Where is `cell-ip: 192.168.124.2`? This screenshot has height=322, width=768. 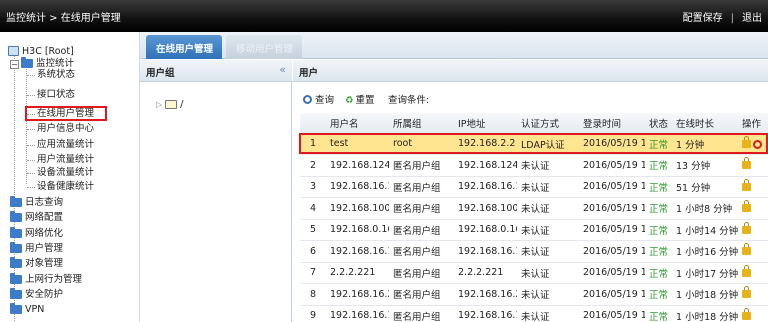 cell-ip: 192.168.124.2 is located at coordinates (485, 165).